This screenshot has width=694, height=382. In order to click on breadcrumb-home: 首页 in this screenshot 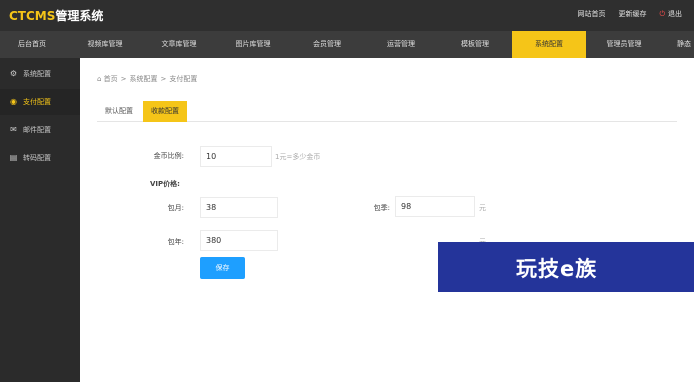, I will do `click(111, 79)`.